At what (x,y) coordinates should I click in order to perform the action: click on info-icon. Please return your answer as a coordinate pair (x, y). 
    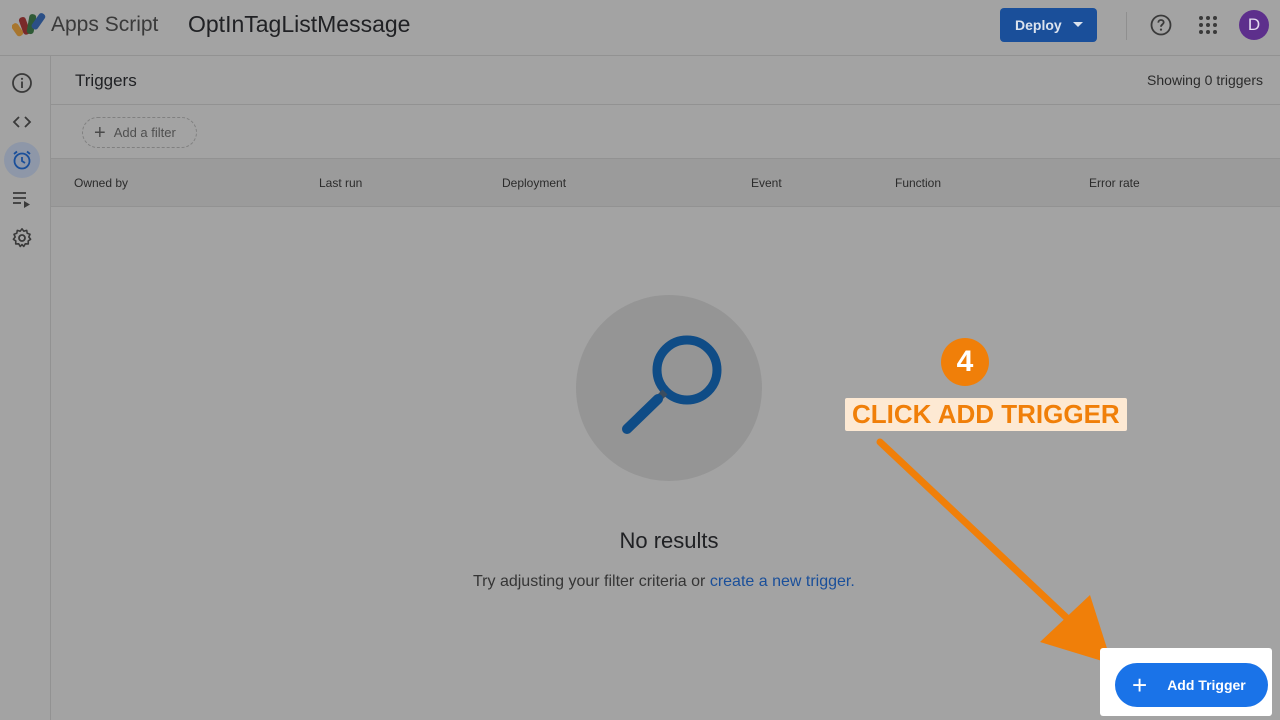
    Looking at the image, I should click on (22, 83).